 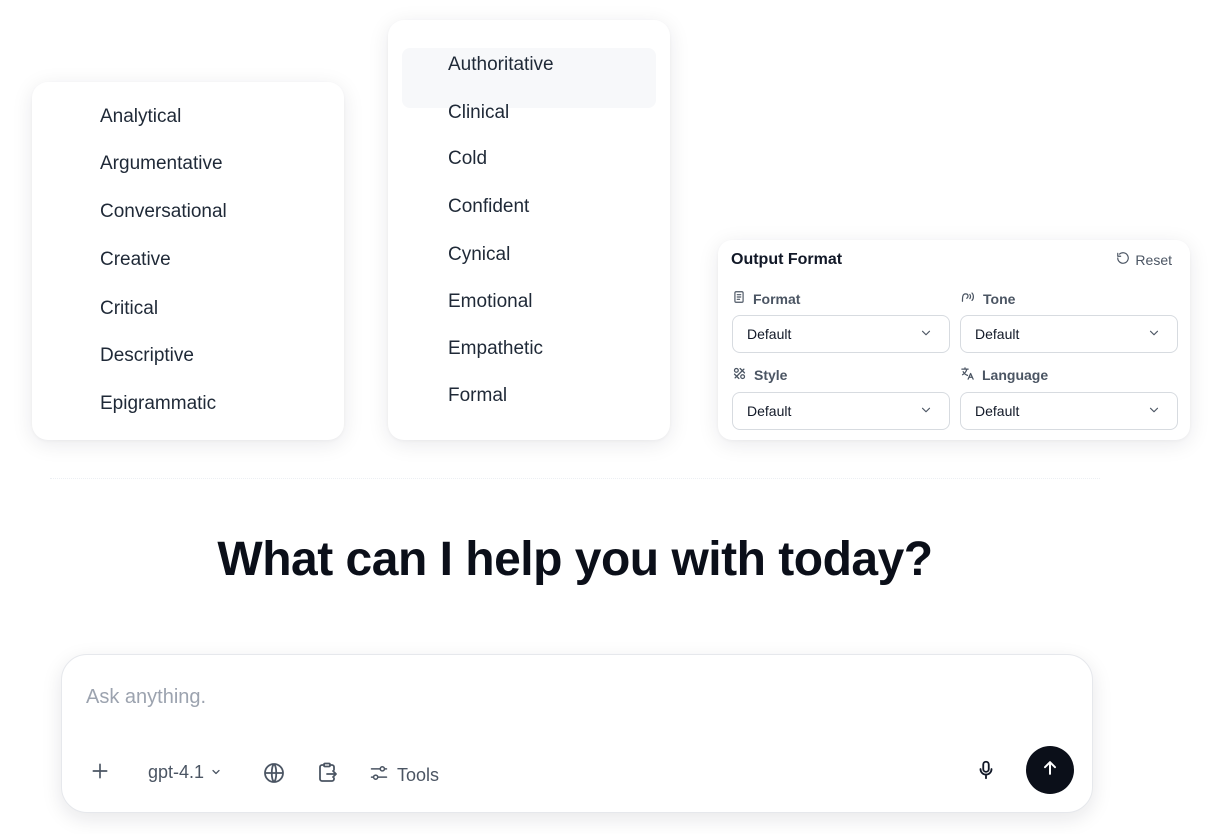 I want to click on tone-option-confident: Confident, so click(x=488, y=207).